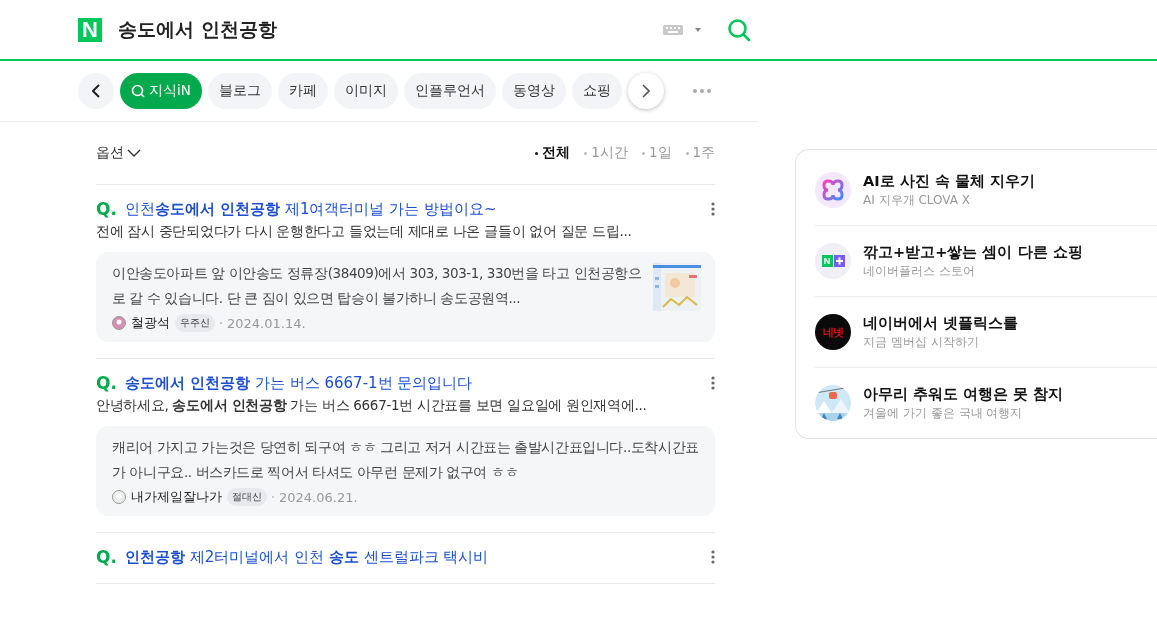 The height and width of the screenshot is (625, 1157). Describe the element at coordinates (176, 497) in the screenshot. I see `author-name: 내가제일잘나가` at that location.